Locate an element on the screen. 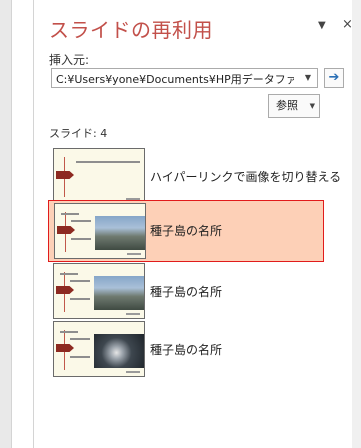 The height and width of the screenshot is (448, 361). left-scrollbar-area is located at coordinates (17, 224).